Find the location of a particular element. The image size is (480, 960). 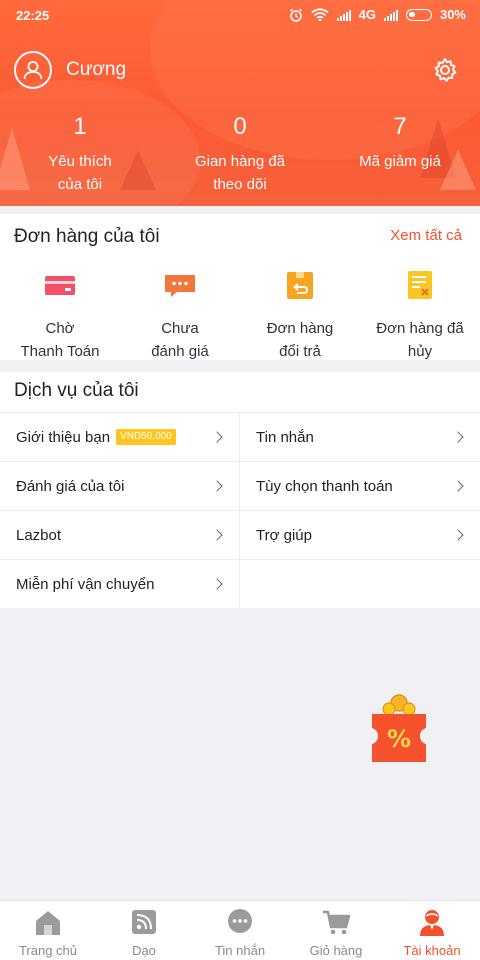

battery-icon is located at coordinates (418, 14).